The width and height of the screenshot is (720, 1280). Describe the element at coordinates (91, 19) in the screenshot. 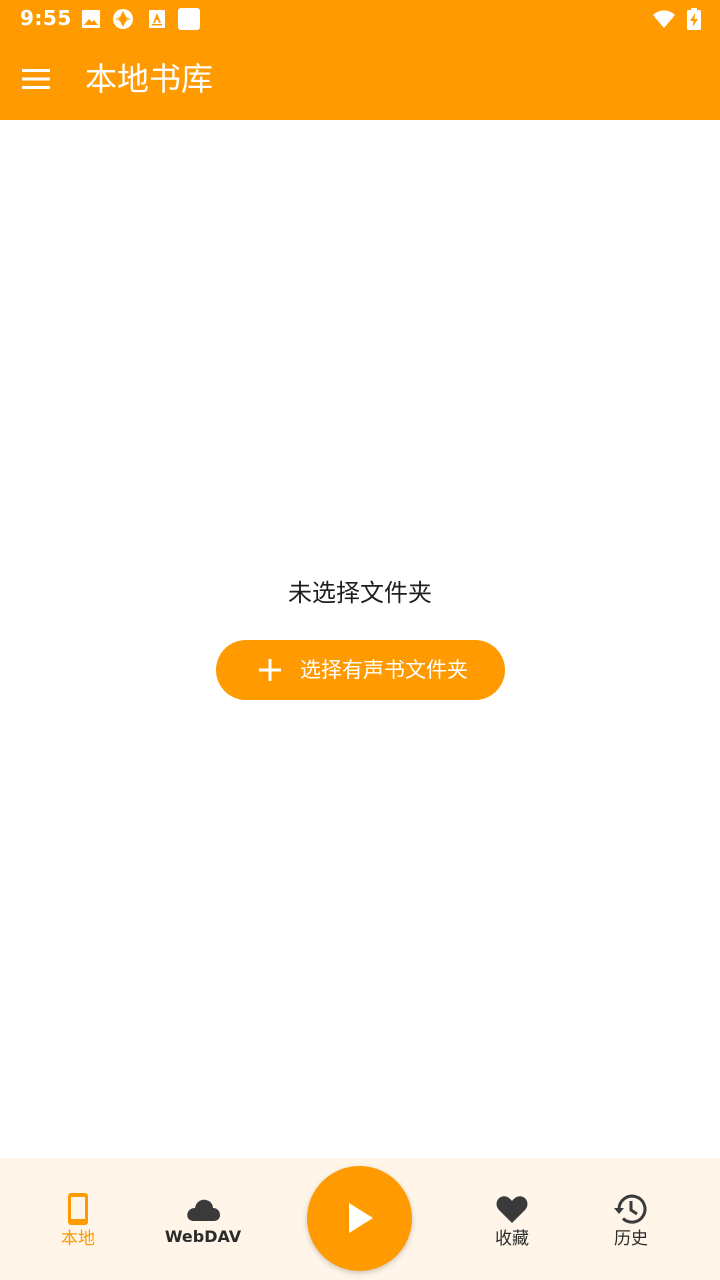

I see `image-icon` at that location.